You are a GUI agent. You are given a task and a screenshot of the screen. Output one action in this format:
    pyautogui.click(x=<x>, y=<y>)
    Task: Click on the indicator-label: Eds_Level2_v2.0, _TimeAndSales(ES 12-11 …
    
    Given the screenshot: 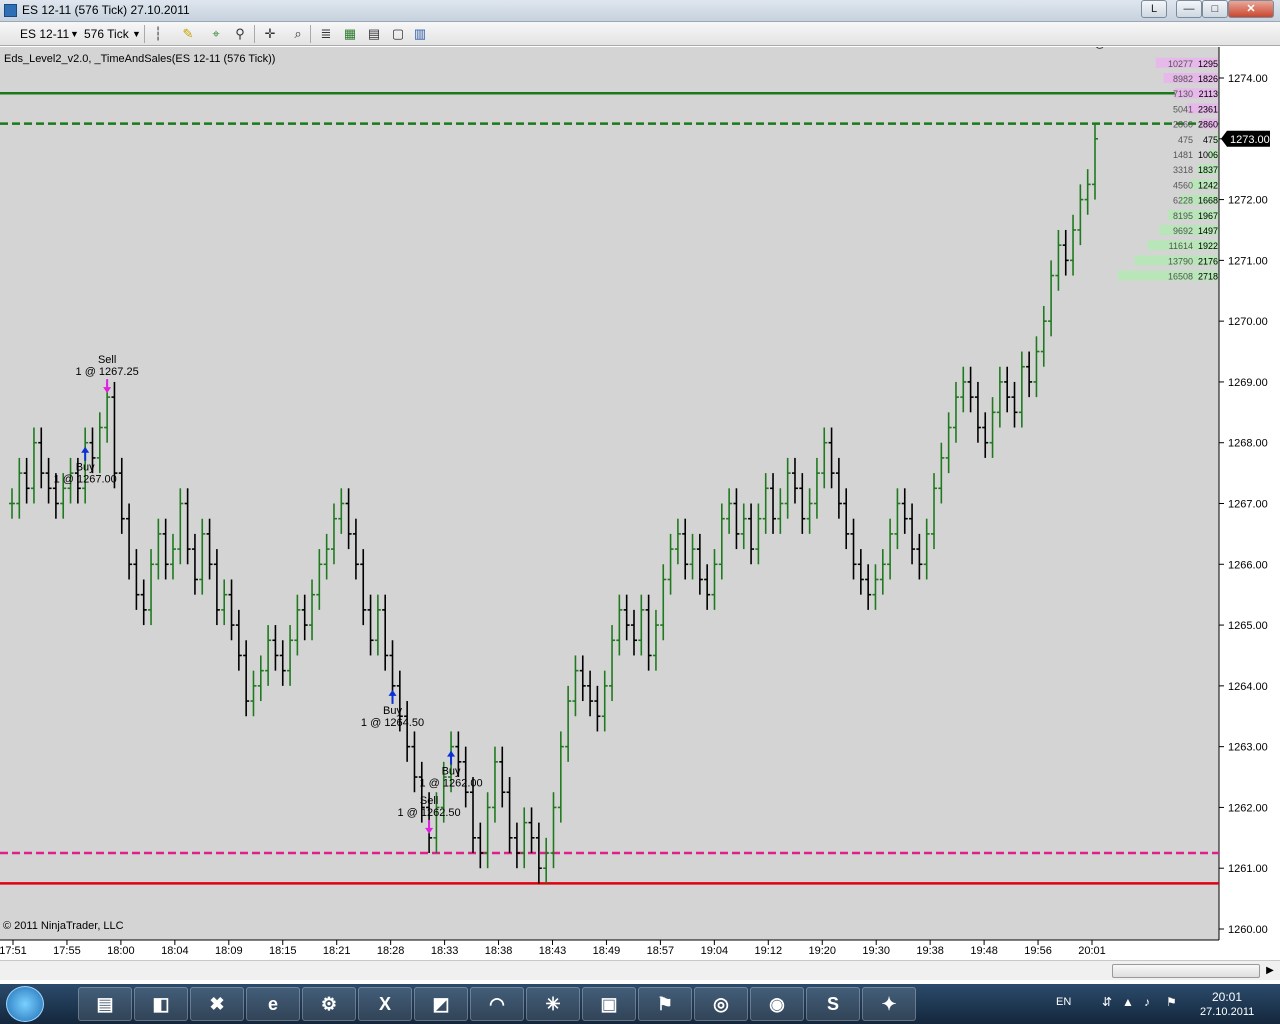 What is the action you would take?
    pyautogui.click(x=140, y=59)
    